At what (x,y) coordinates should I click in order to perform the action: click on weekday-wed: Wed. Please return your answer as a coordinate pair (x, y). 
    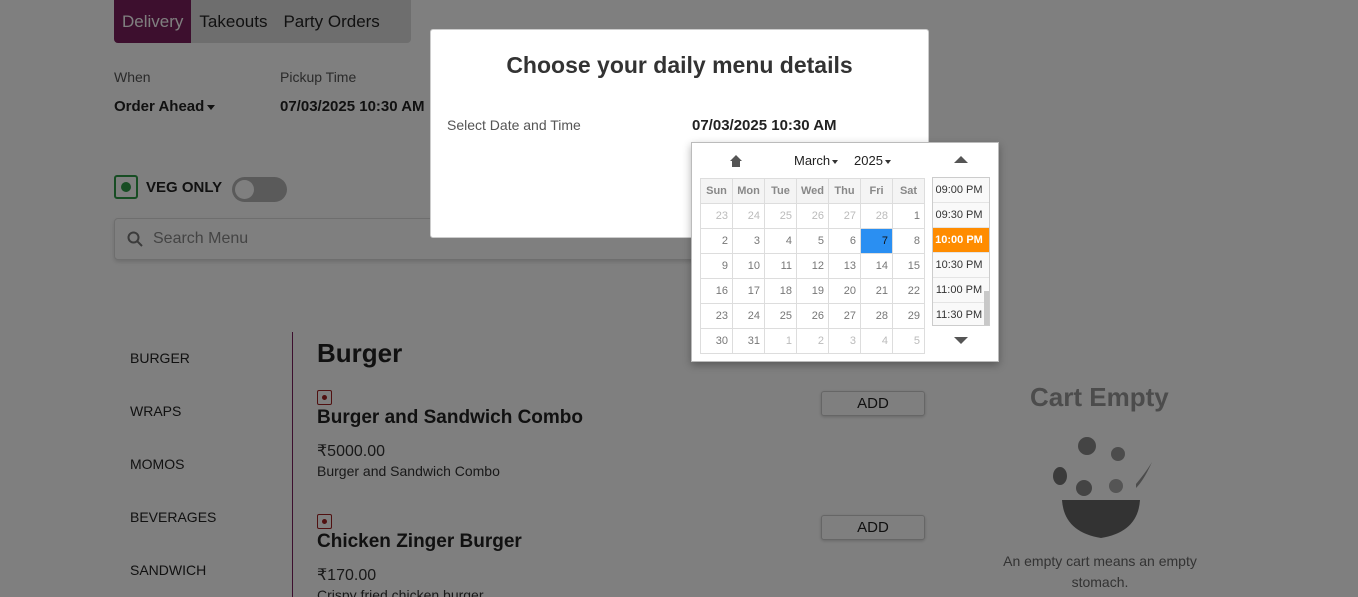
    Looking at the image, I should click on (812, 191).